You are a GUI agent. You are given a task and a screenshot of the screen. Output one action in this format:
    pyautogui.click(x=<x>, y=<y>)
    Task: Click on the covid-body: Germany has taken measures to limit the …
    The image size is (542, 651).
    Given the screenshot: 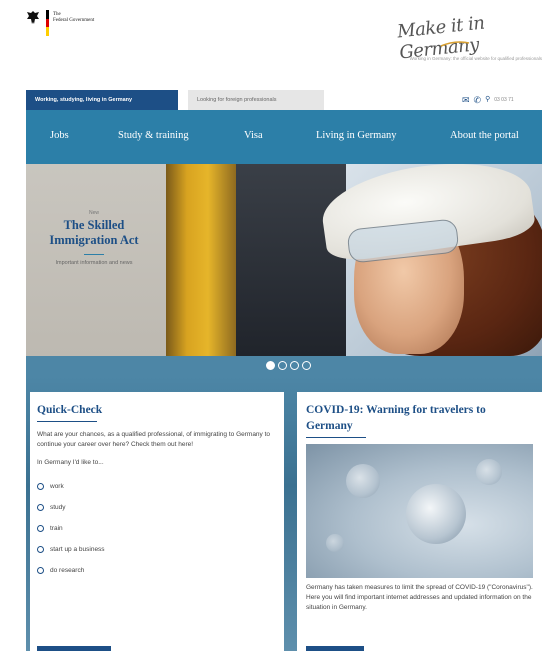 What is the action you would take?
    pyautogui.click(x=419, y=597)
    